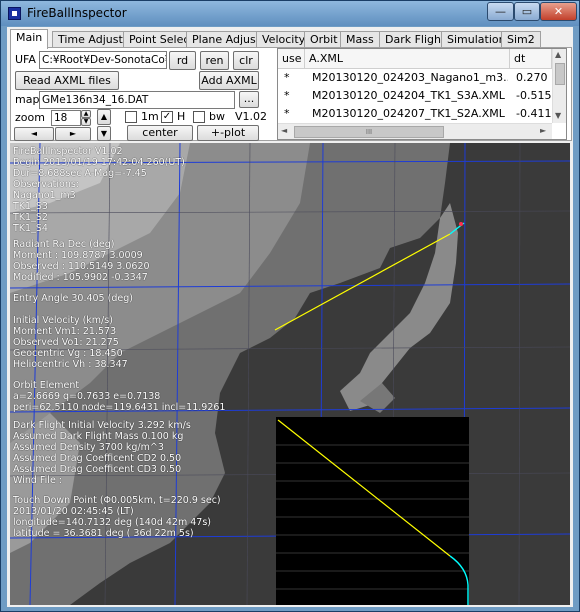 This screenshot has width=580, height=612. Describe the element at coordinates (29, 39) in the screenshot. I see `tab-main: Main` at that location.